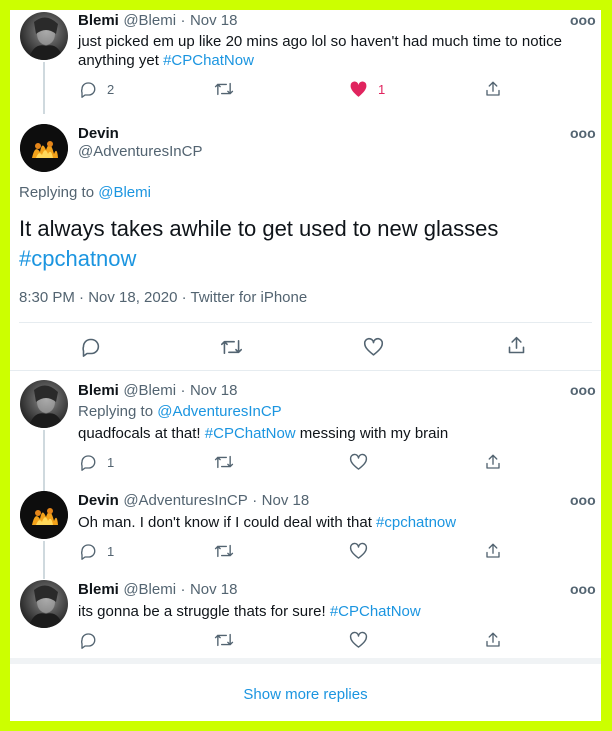 This screenshot has height=731, width=612. What do you see at coordinates (124, 192) in the screenshot?
I see `replying-to-link: @Blemi` at bounding box center [124, 192].